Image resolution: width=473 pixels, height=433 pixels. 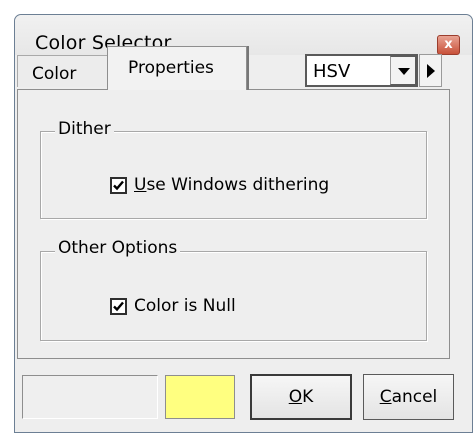 I want to click on dithering-mnemonic: U, so click(x=140, y=185).